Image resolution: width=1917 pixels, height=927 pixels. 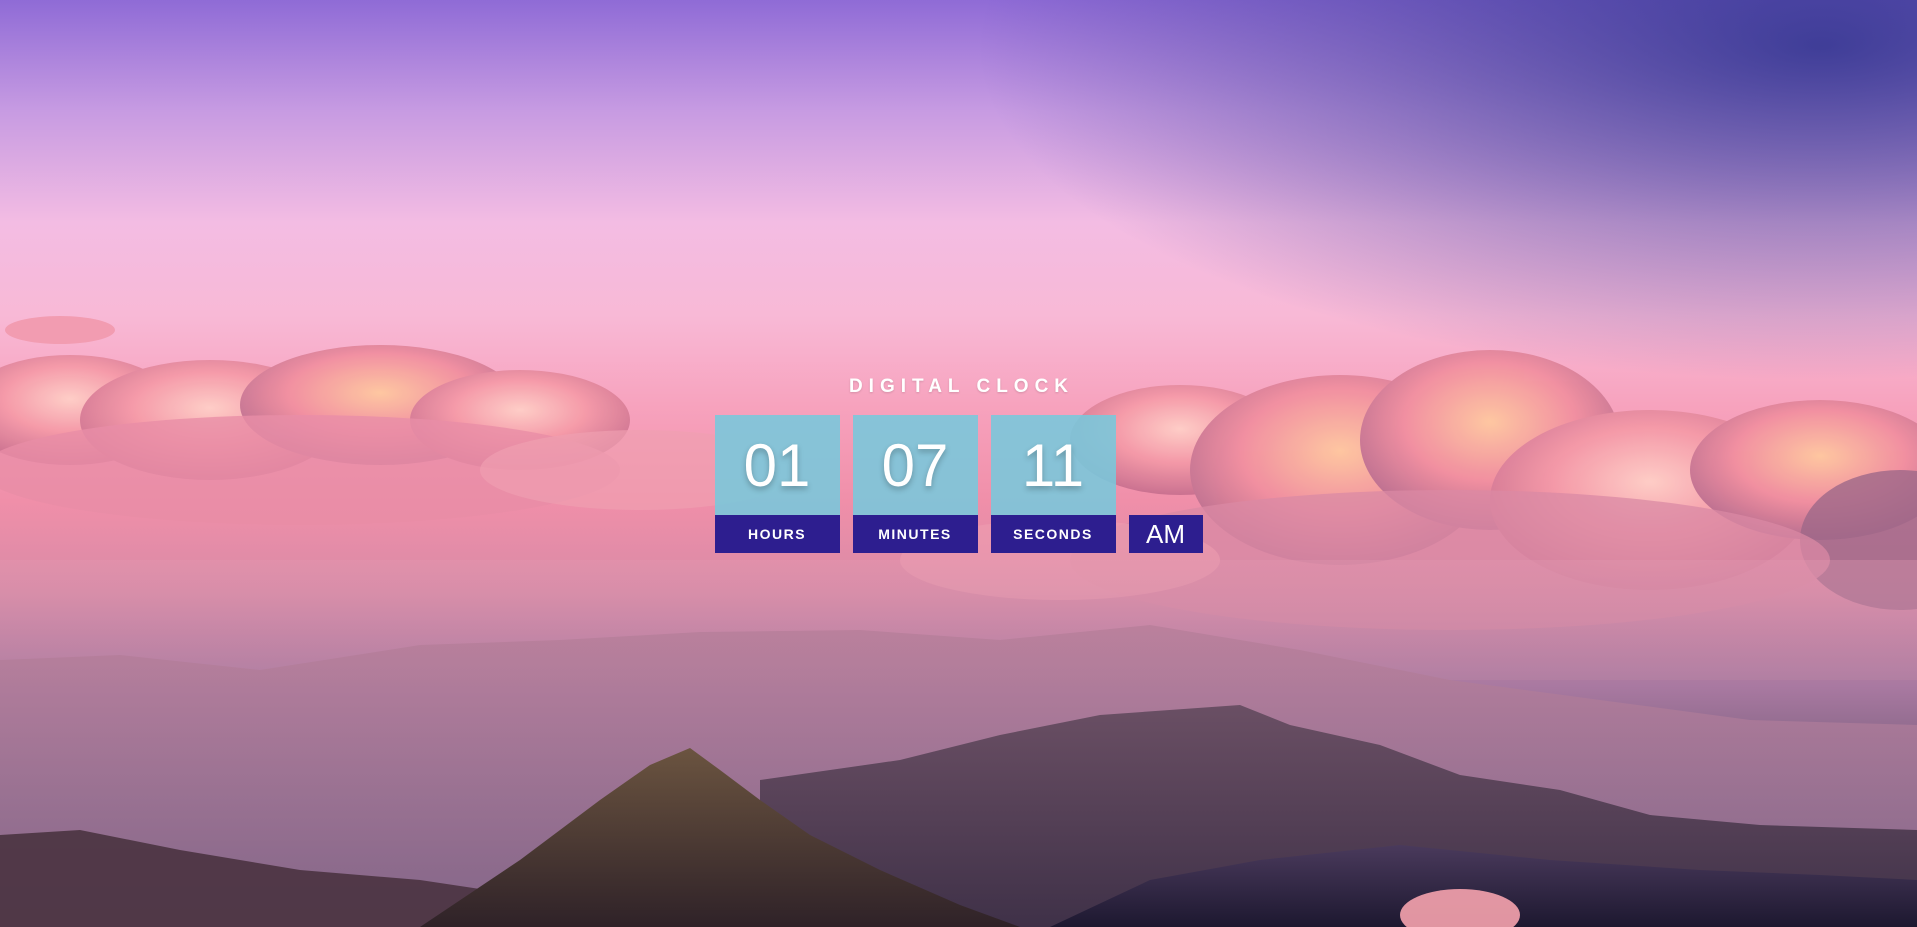 What do you see at coordinates (777, 465) in the screenshot?
I see `hours-value: 01` at bounding box center [777, 465].